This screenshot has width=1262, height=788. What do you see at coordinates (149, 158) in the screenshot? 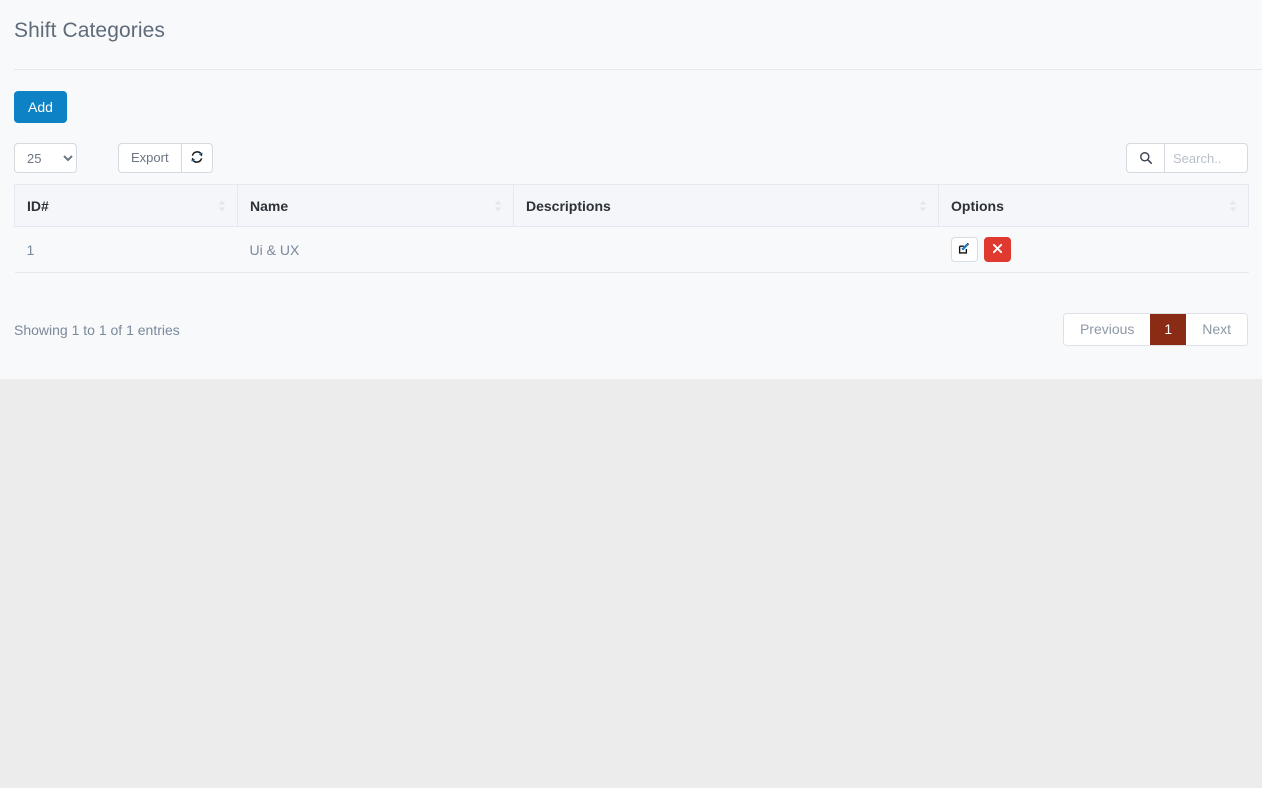
I see `export-button: Export` at bounding box center [149, 158].